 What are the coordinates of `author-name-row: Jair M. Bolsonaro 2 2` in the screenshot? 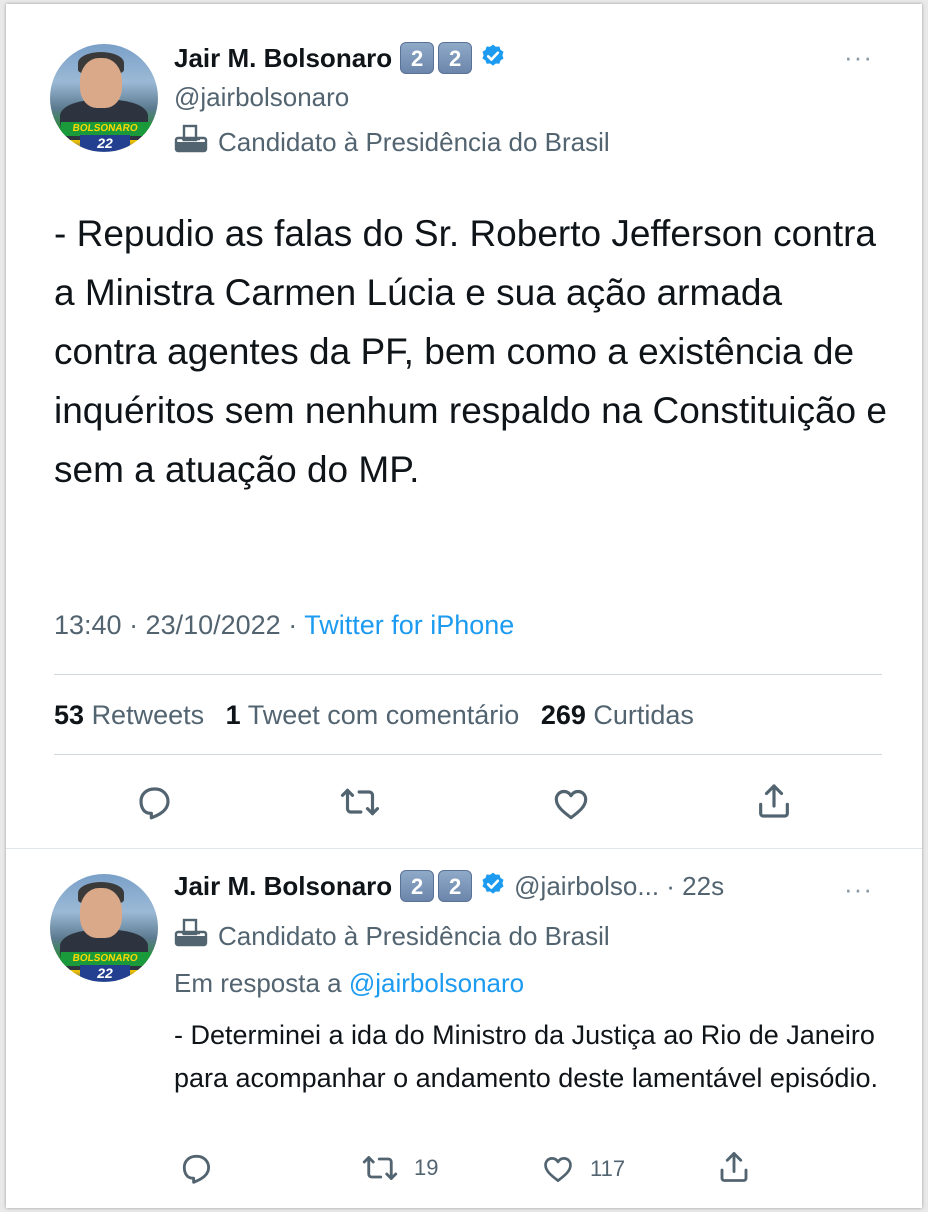 It's located at (340, 58).